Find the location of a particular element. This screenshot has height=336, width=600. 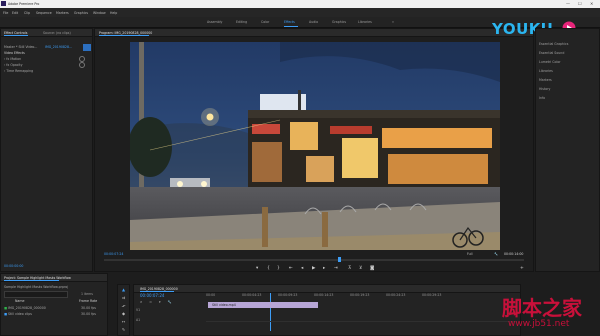

maximize-button: ☐ is located at coordinates (580, 3).